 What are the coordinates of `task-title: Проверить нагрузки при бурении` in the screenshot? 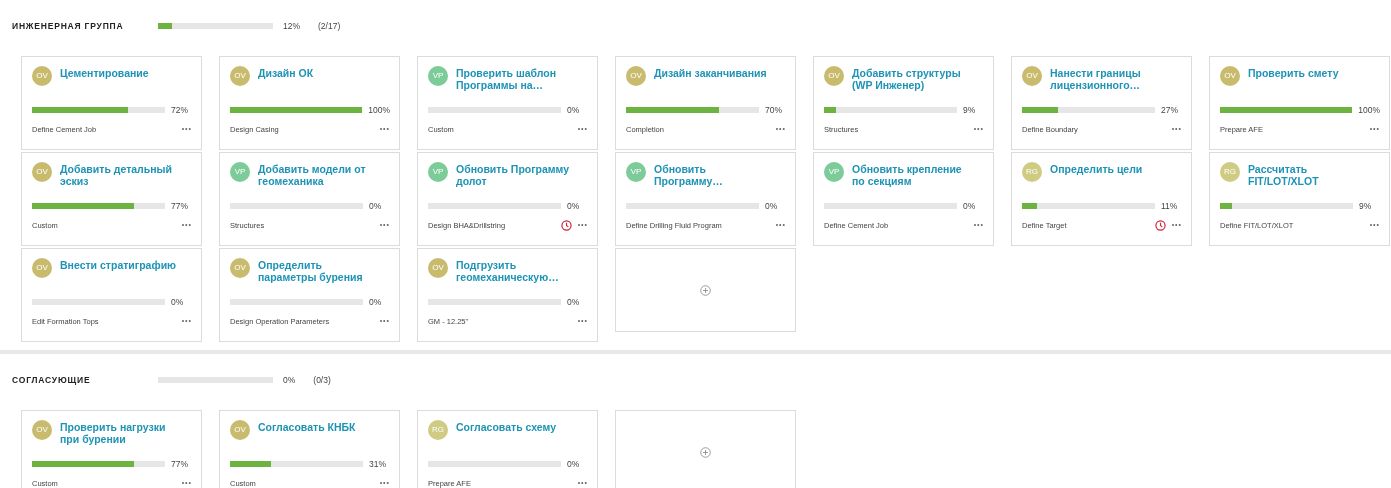 It's located at (119, 439).